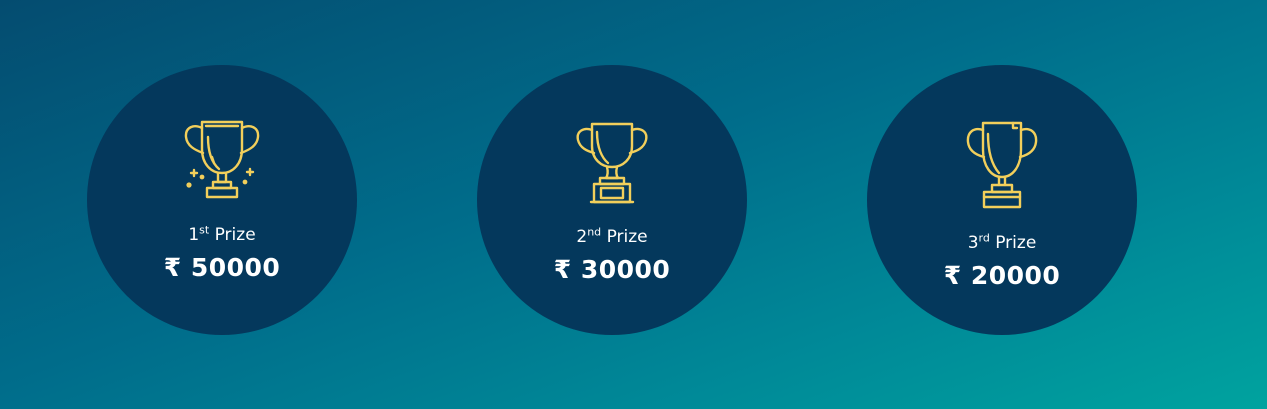 This screenshot has height=409, width=1267. I want to click on prize-amount: ₹ 30000, so click(612, 269).